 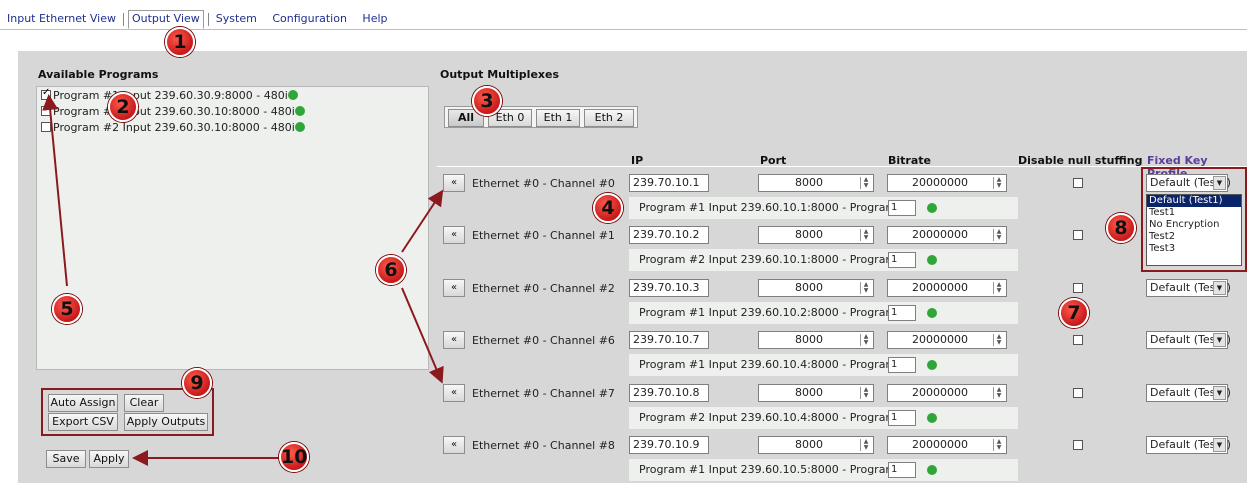 I want to click on callout-7: 7, so click(x=1074, y=313).